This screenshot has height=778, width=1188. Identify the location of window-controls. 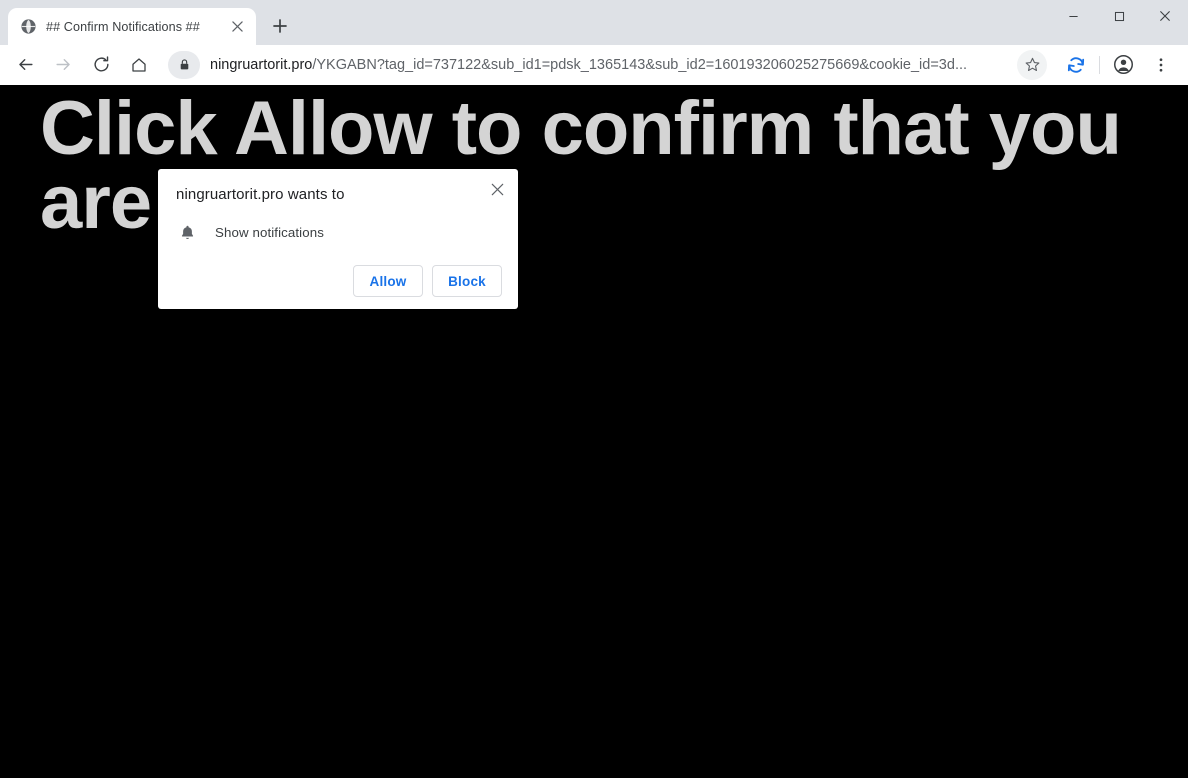
(1119, 16).